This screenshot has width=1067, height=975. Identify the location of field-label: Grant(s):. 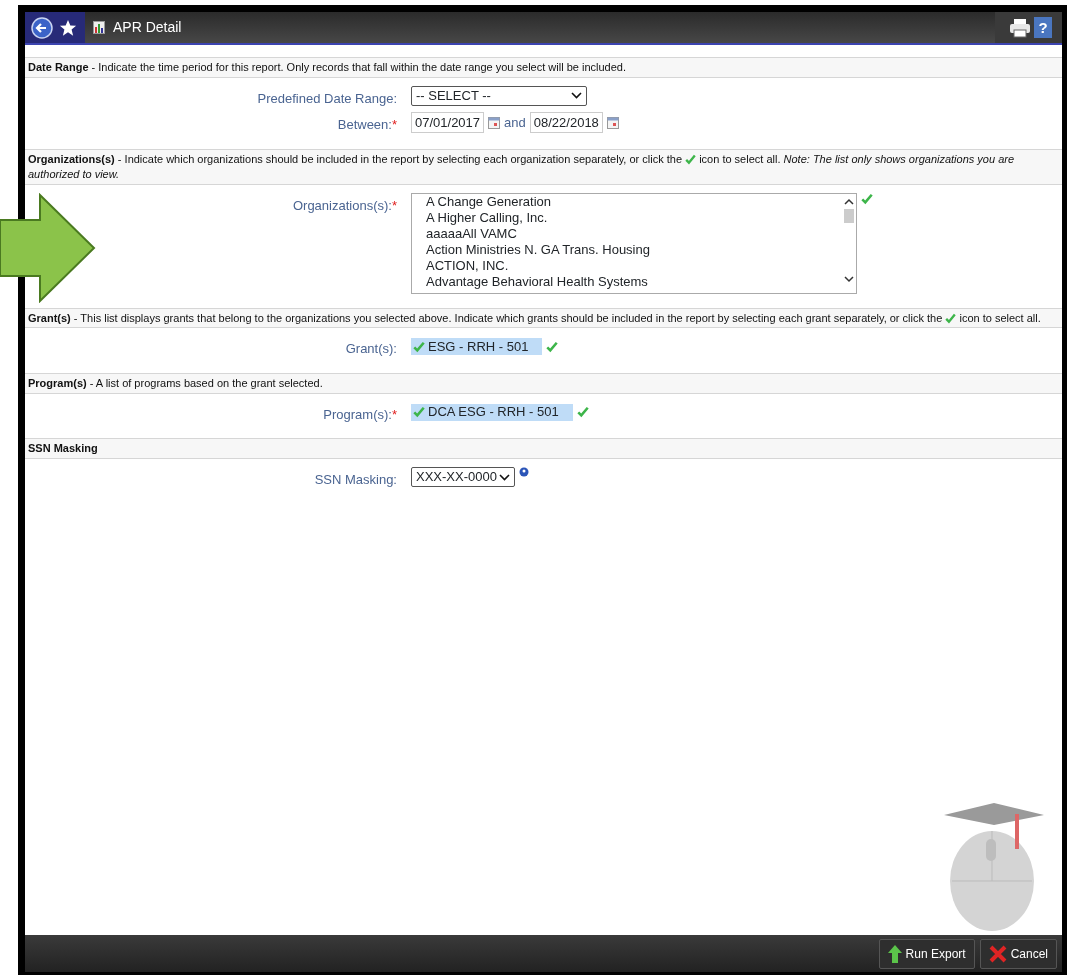
(370, 349).